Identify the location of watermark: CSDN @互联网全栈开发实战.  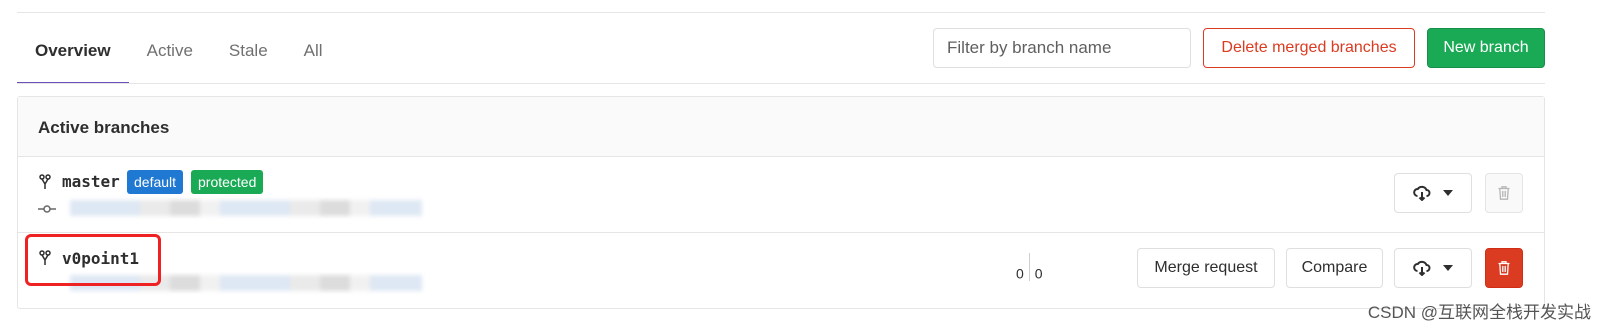
(1479, 312).